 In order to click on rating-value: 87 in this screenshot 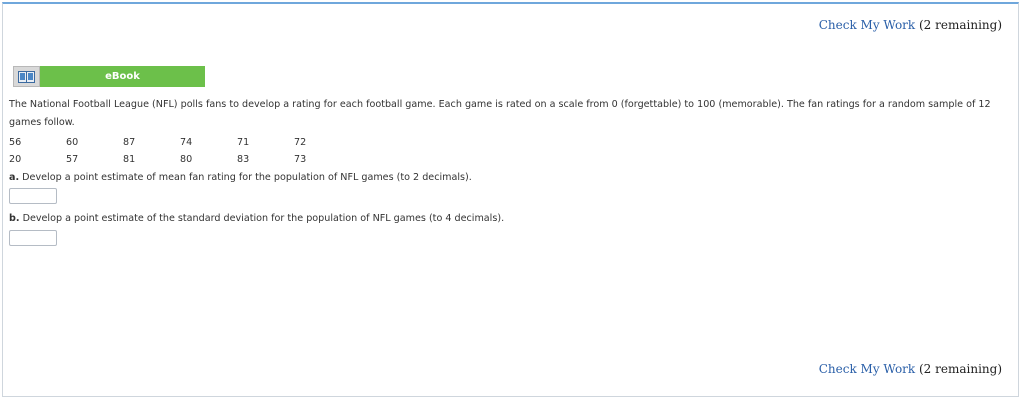, I will do `click(129, 142)`.